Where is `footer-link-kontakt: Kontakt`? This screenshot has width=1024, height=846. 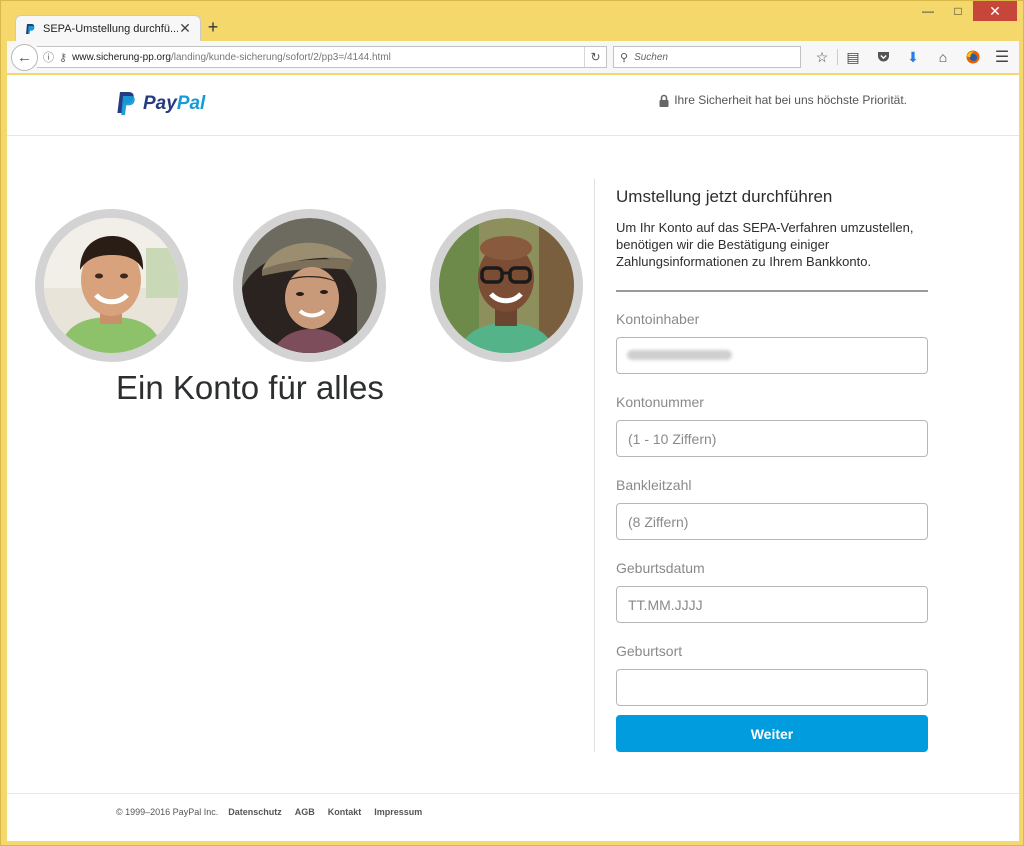
footer-link-kontakt: Kontakt is located at coordinates (345, 812).